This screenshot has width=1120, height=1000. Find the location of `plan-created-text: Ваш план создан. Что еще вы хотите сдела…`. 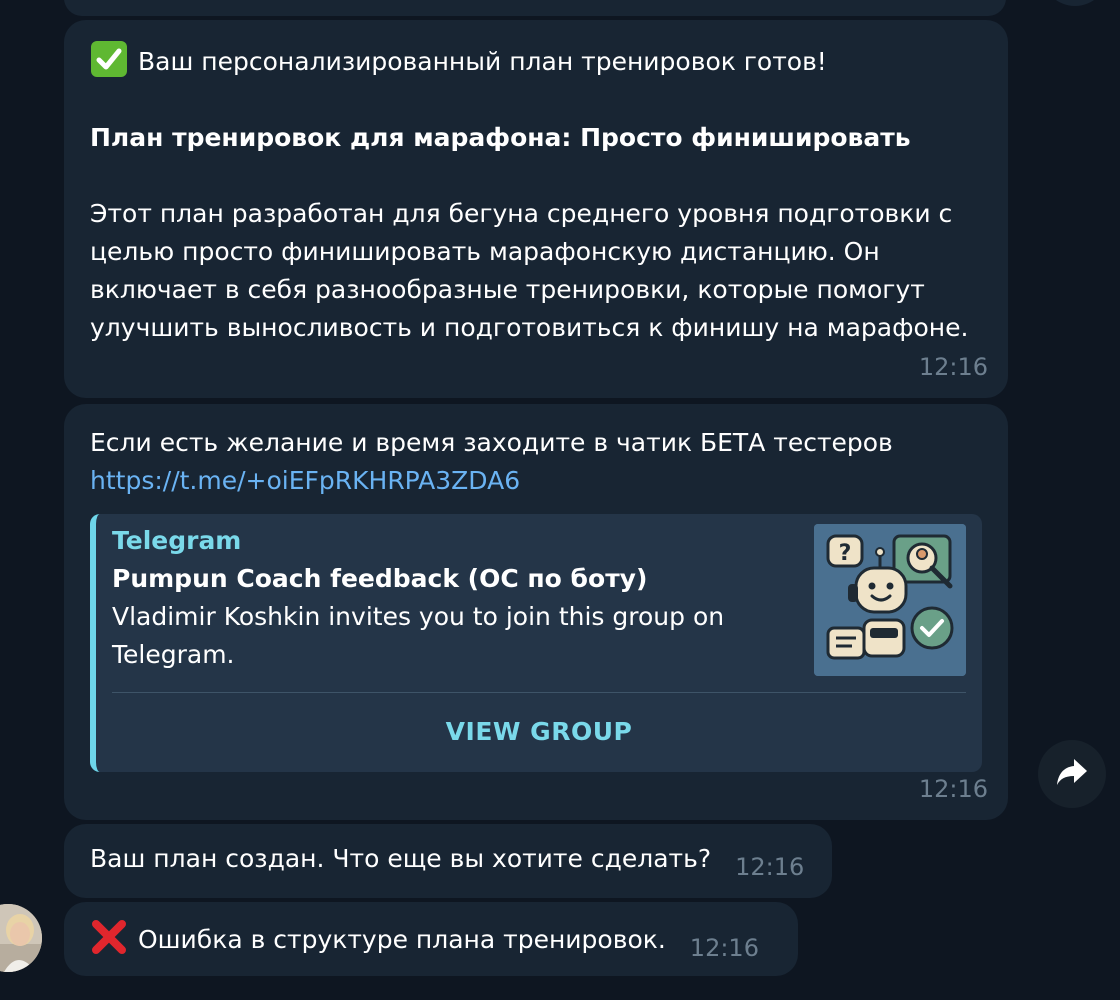

plan-created-text: Ваш план создан. Что еще вы хотите сдела… is located at coordinates (401, 858).